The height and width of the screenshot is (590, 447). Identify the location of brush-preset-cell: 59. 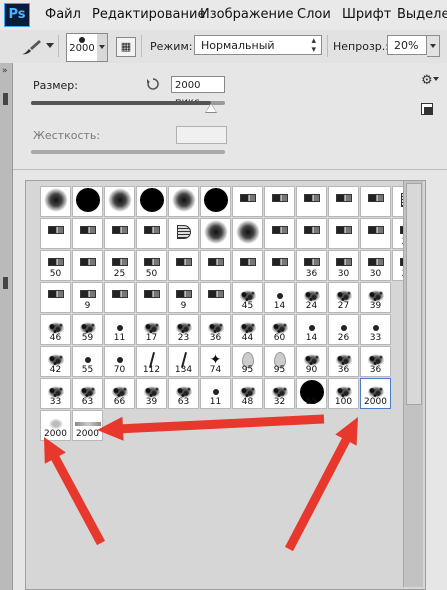
(87, 329).